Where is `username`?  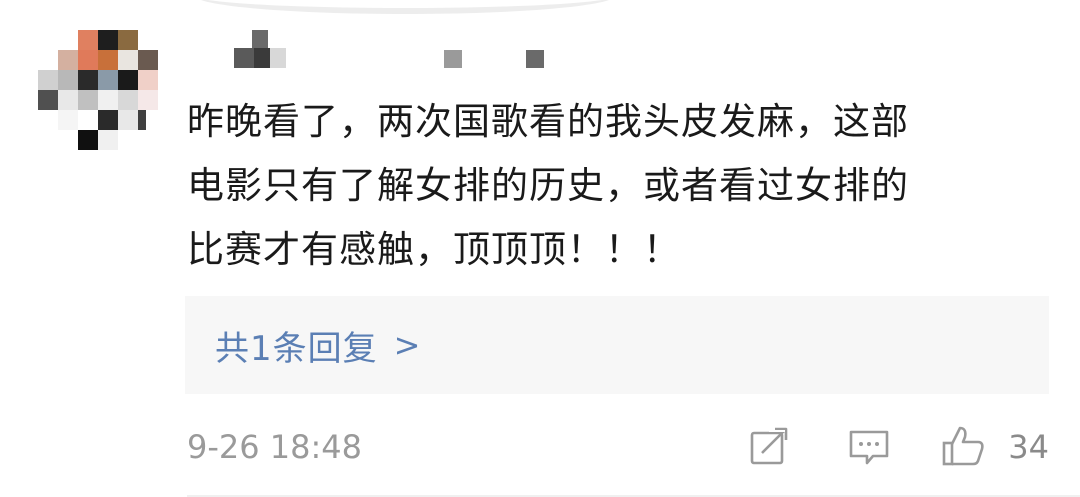 username is located at coordinates (390, 51).